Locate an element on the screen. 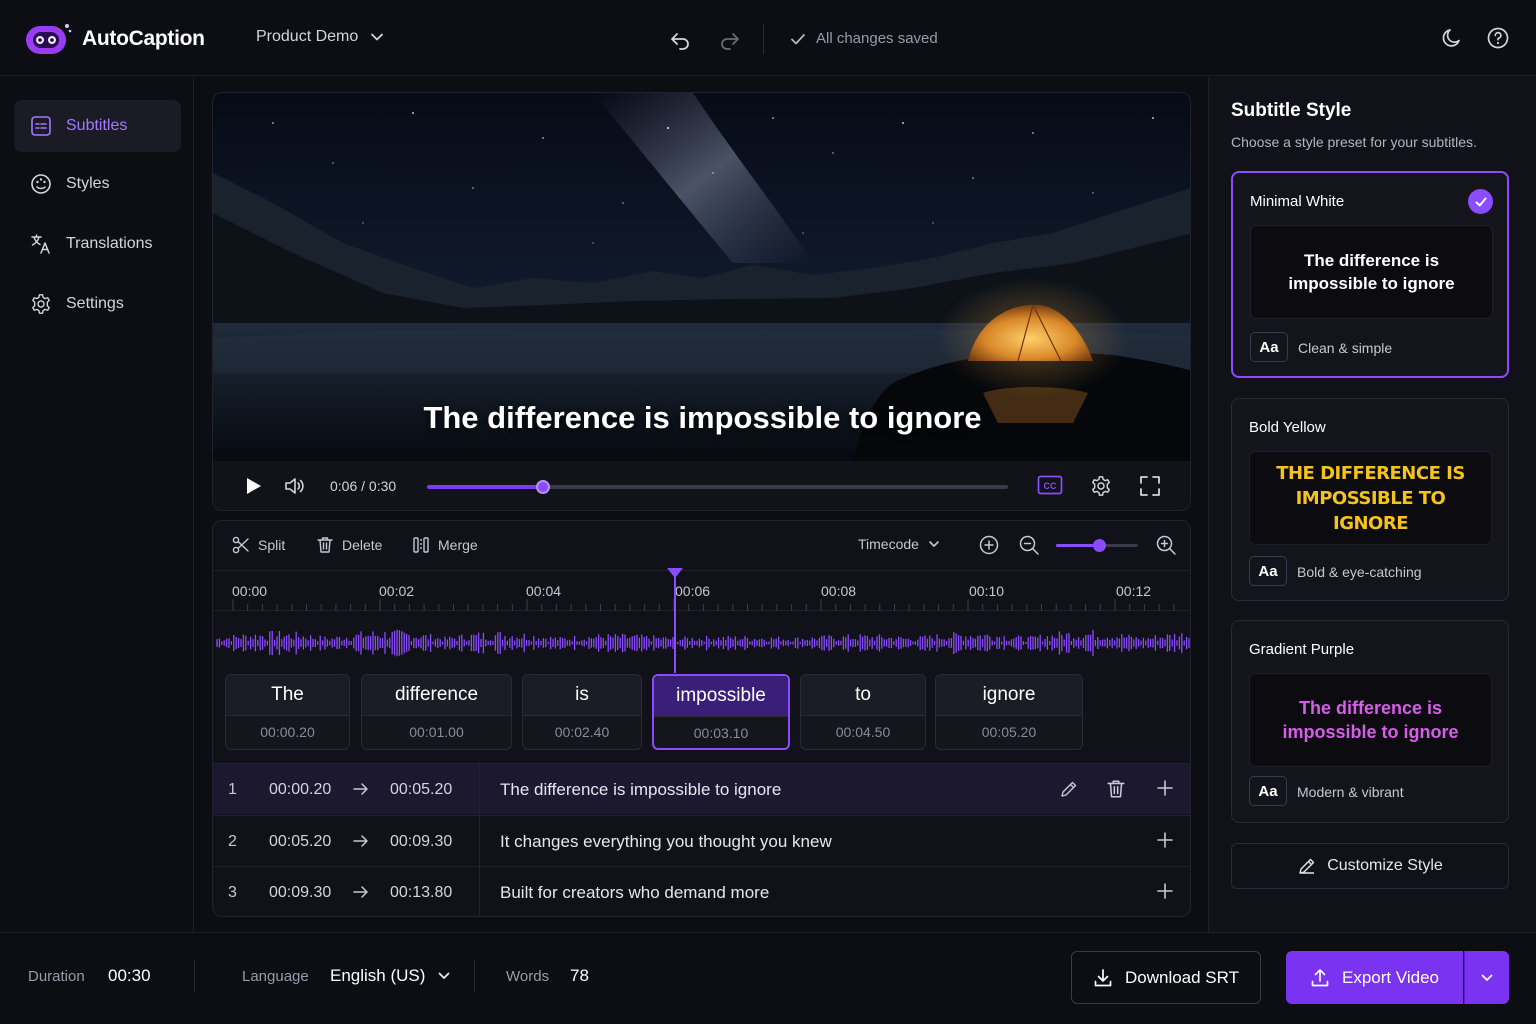  word-time: 00:01.00 is located at coordinates (436, 732).